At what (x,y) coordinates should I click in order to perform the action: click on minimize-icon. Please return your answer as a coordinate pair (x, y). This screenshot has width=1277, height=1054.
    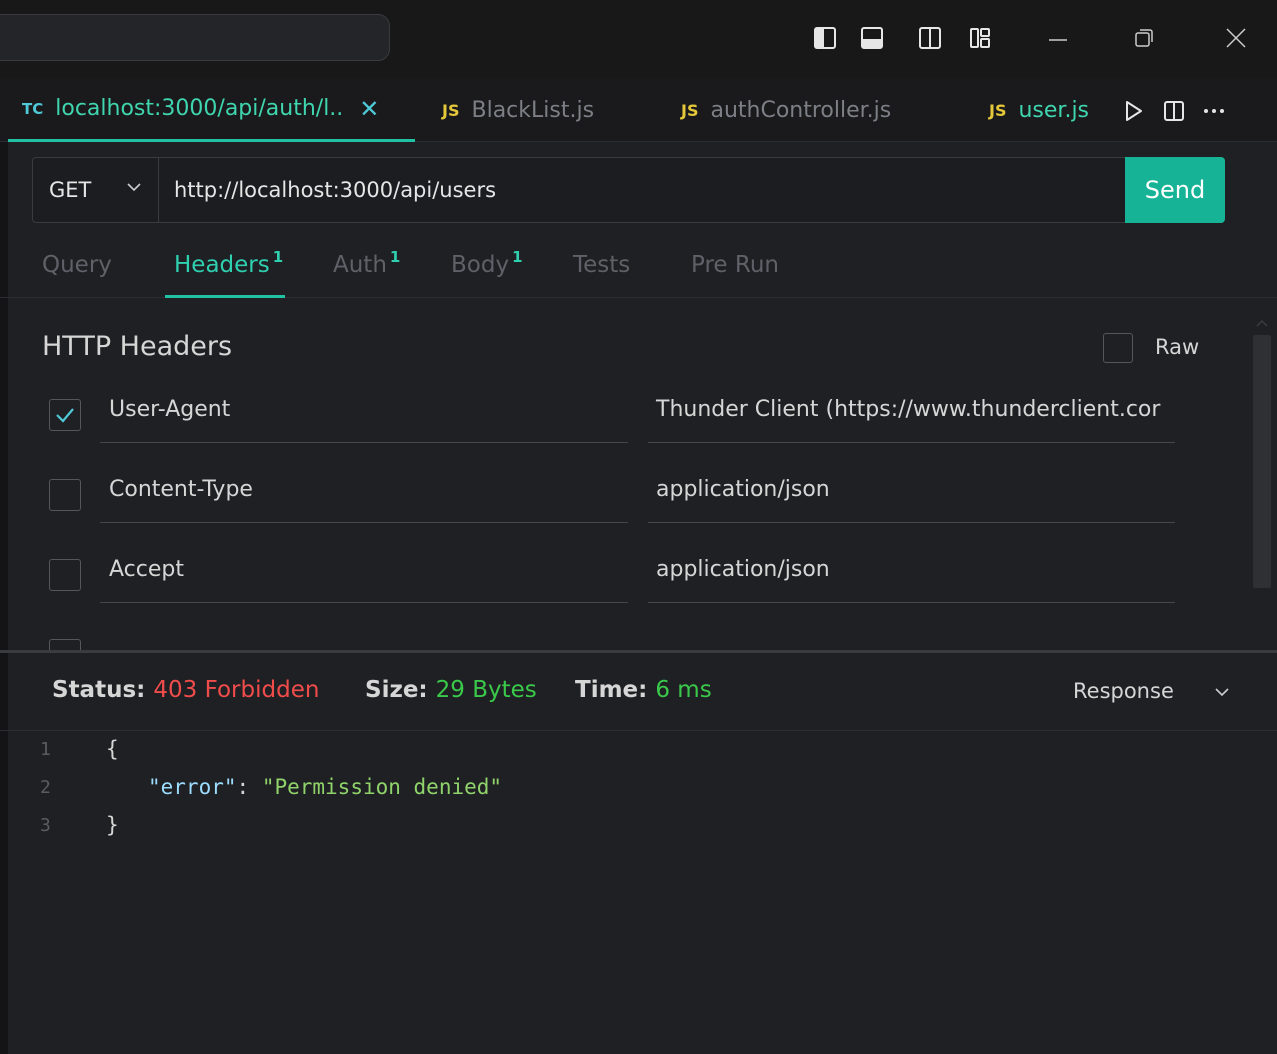
    Looking at the image, I should click on (1058, 38).